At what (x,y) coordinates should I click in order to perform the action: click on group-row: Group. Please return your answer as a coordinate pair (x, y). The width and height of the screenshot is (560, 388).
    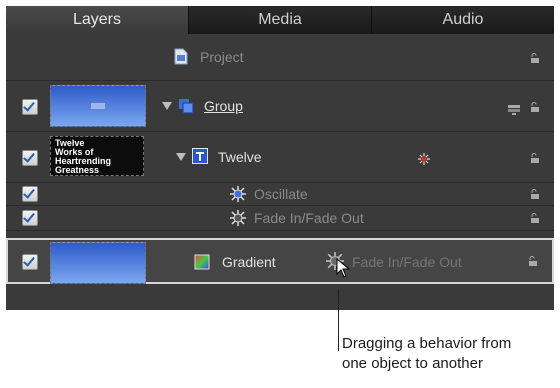
    Looking at the image, I should click on (280, 106).